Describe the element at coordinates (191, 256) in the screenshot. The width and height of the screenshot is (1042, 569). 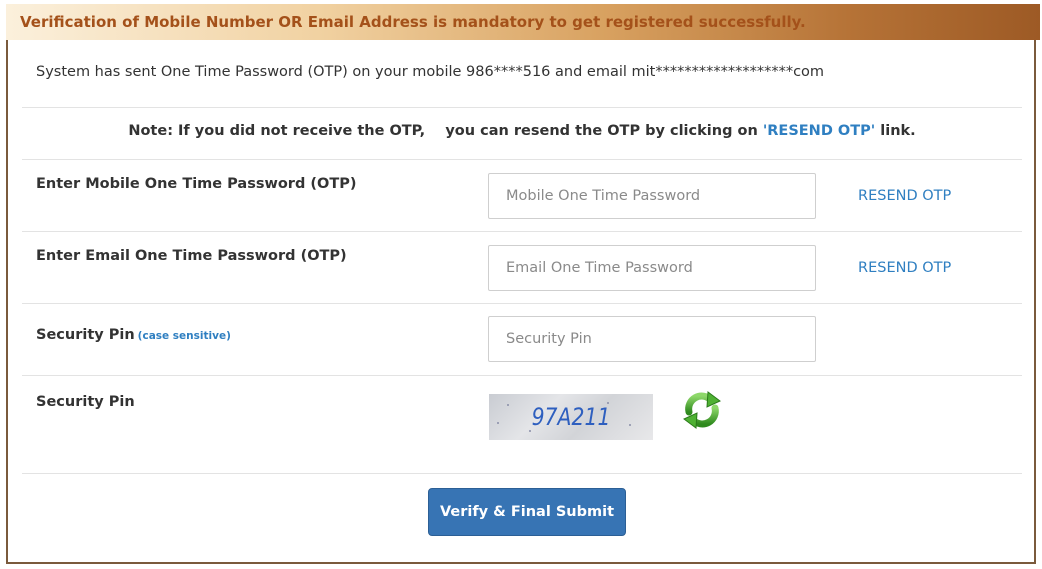
I see `email-otp-label: Enter Email One Time Password (OTP)` at that location.